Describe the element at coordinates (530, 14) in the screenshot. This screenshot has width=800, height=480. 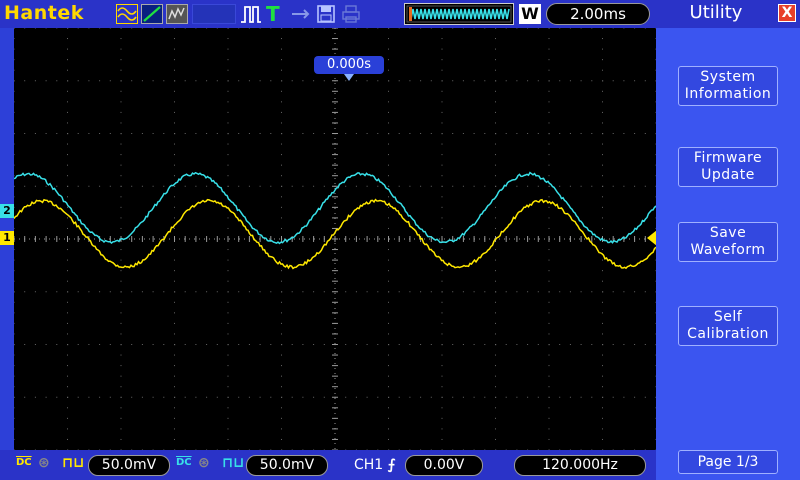
I see `w-badge: W` at that location.